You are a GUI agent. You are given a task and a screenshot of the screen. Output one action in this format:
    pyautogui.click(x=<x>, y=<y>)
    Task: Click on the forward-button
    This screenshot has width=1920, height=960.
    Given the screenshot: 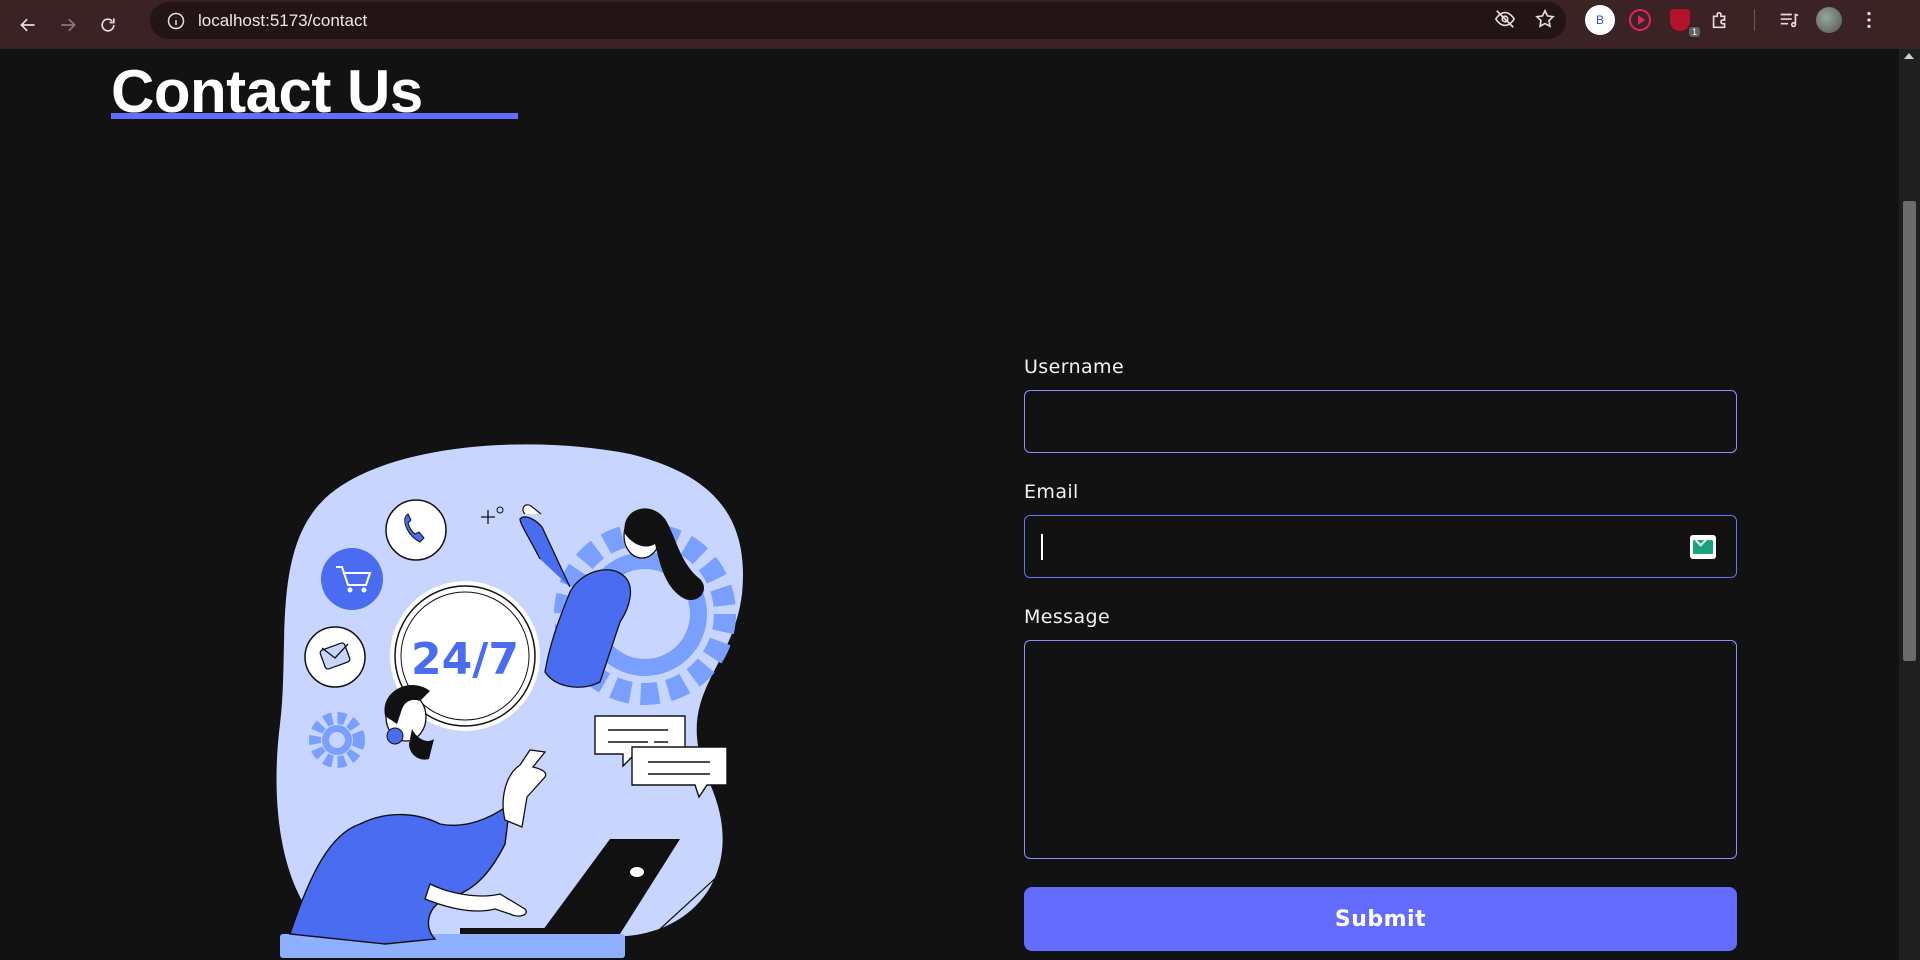 What is the action you would take?
    pyautogui.click(x=68, y=25)
    